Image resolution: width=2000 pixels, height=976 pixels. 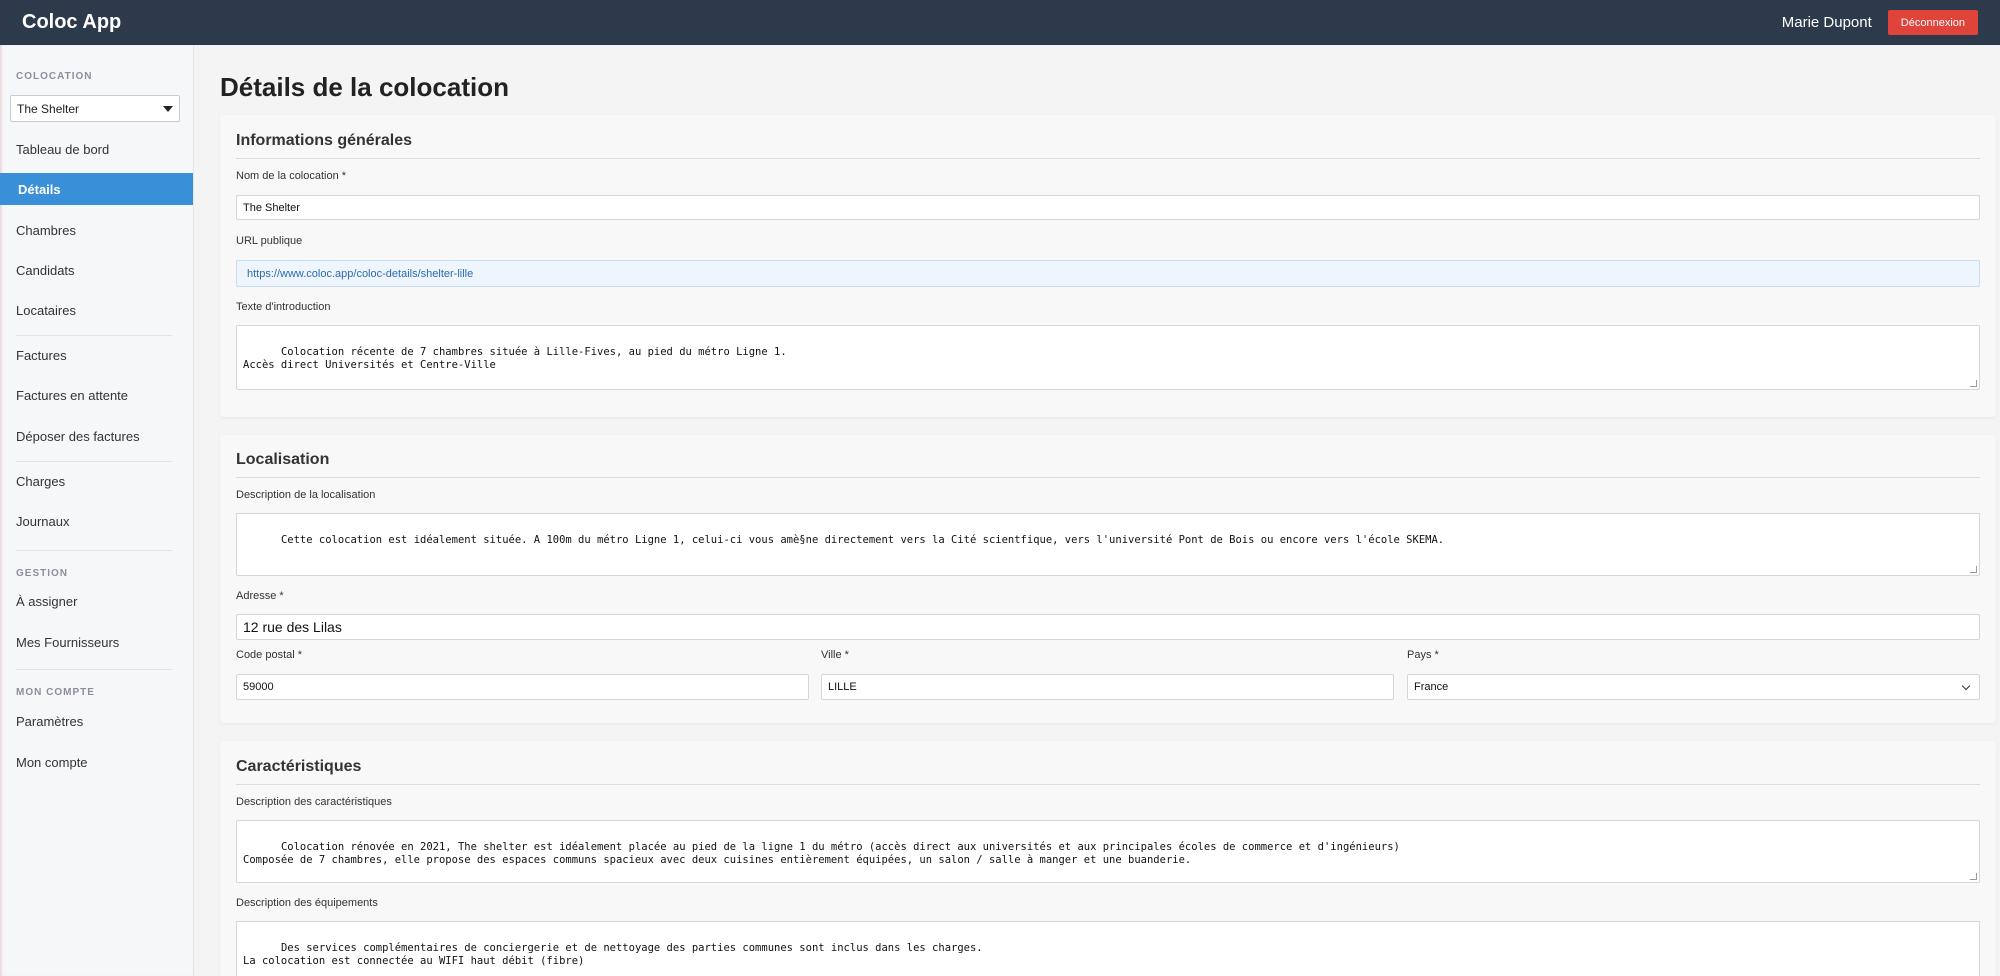 What do you see at coordinates (1966, 686) in the screenshot?
I see `chevron-down-icon` at bounding box center [1966, 686].